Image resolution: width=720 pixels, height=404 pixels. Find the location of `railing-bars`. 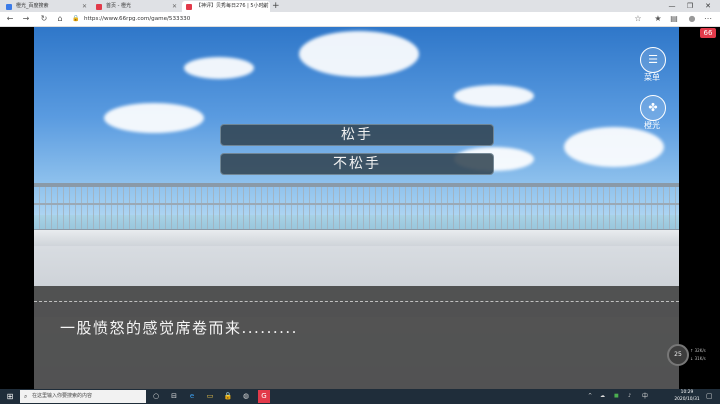

railing-bars is located at coordinates (356, 208).